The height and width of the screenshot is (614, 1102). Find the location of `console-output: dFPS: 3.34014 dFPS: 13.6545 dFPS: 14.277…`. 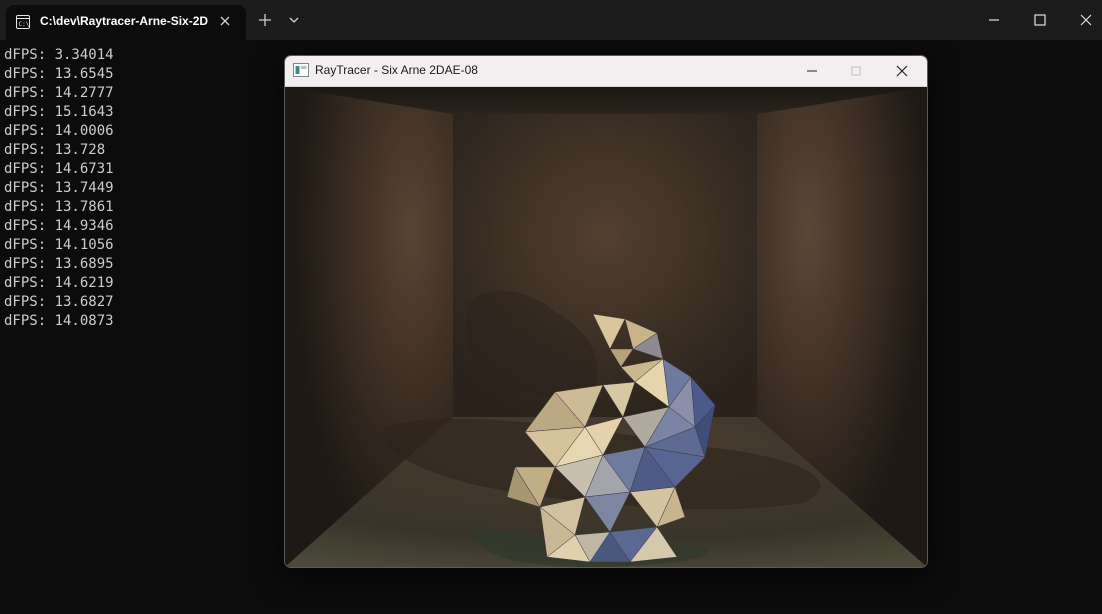

console-output: dFPS: 3.34014 dFPS: 13.6545 dFPS: 14.277… is located at coordinates (59, 188).